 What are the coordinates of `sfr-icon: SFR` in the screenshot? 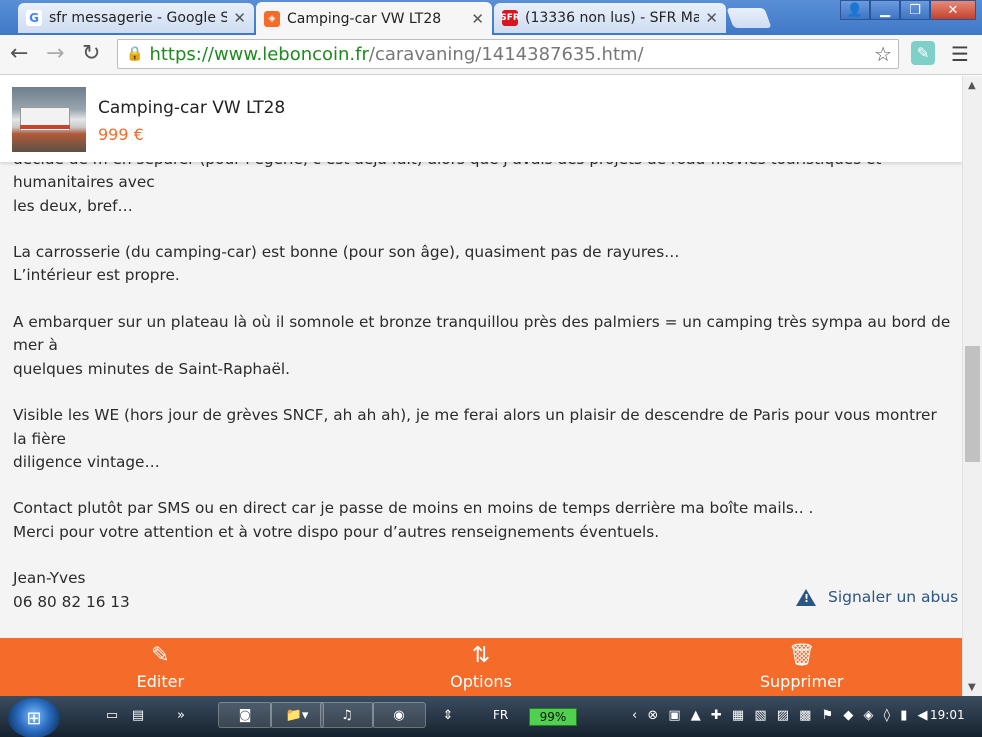 It's located at (510, 18).